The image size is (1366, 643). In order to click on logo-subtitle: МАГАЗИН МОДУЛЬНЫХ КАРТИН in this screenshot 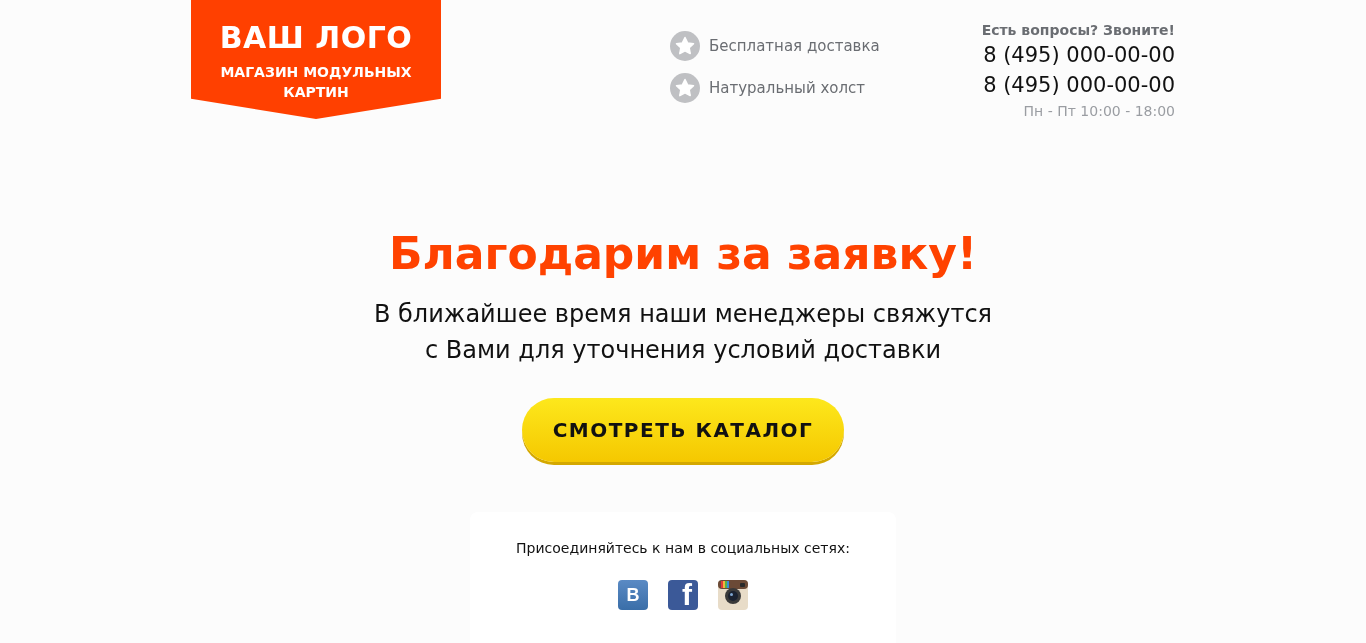, I will do `click(316, 82)`.